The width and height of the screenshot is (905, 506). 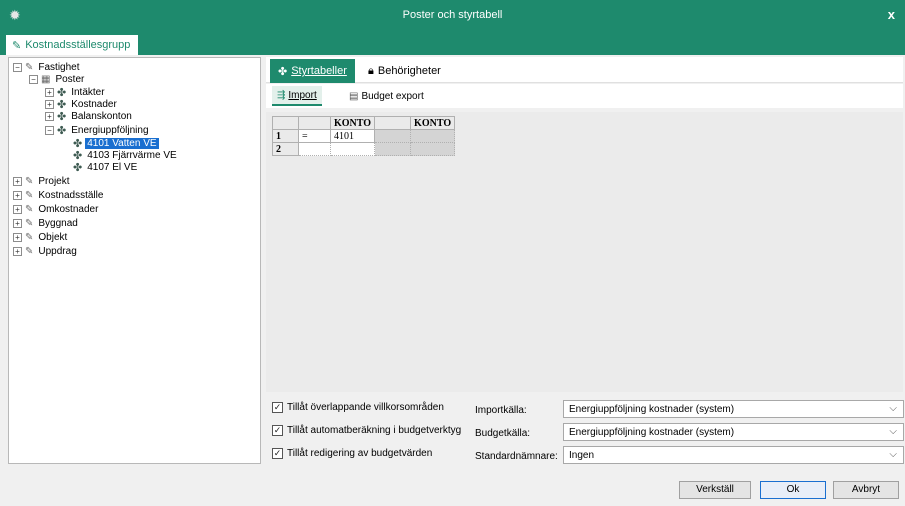 I want to click on import-source-value: Energiuppföljning kostnader (system), so click(x=652, y=409).